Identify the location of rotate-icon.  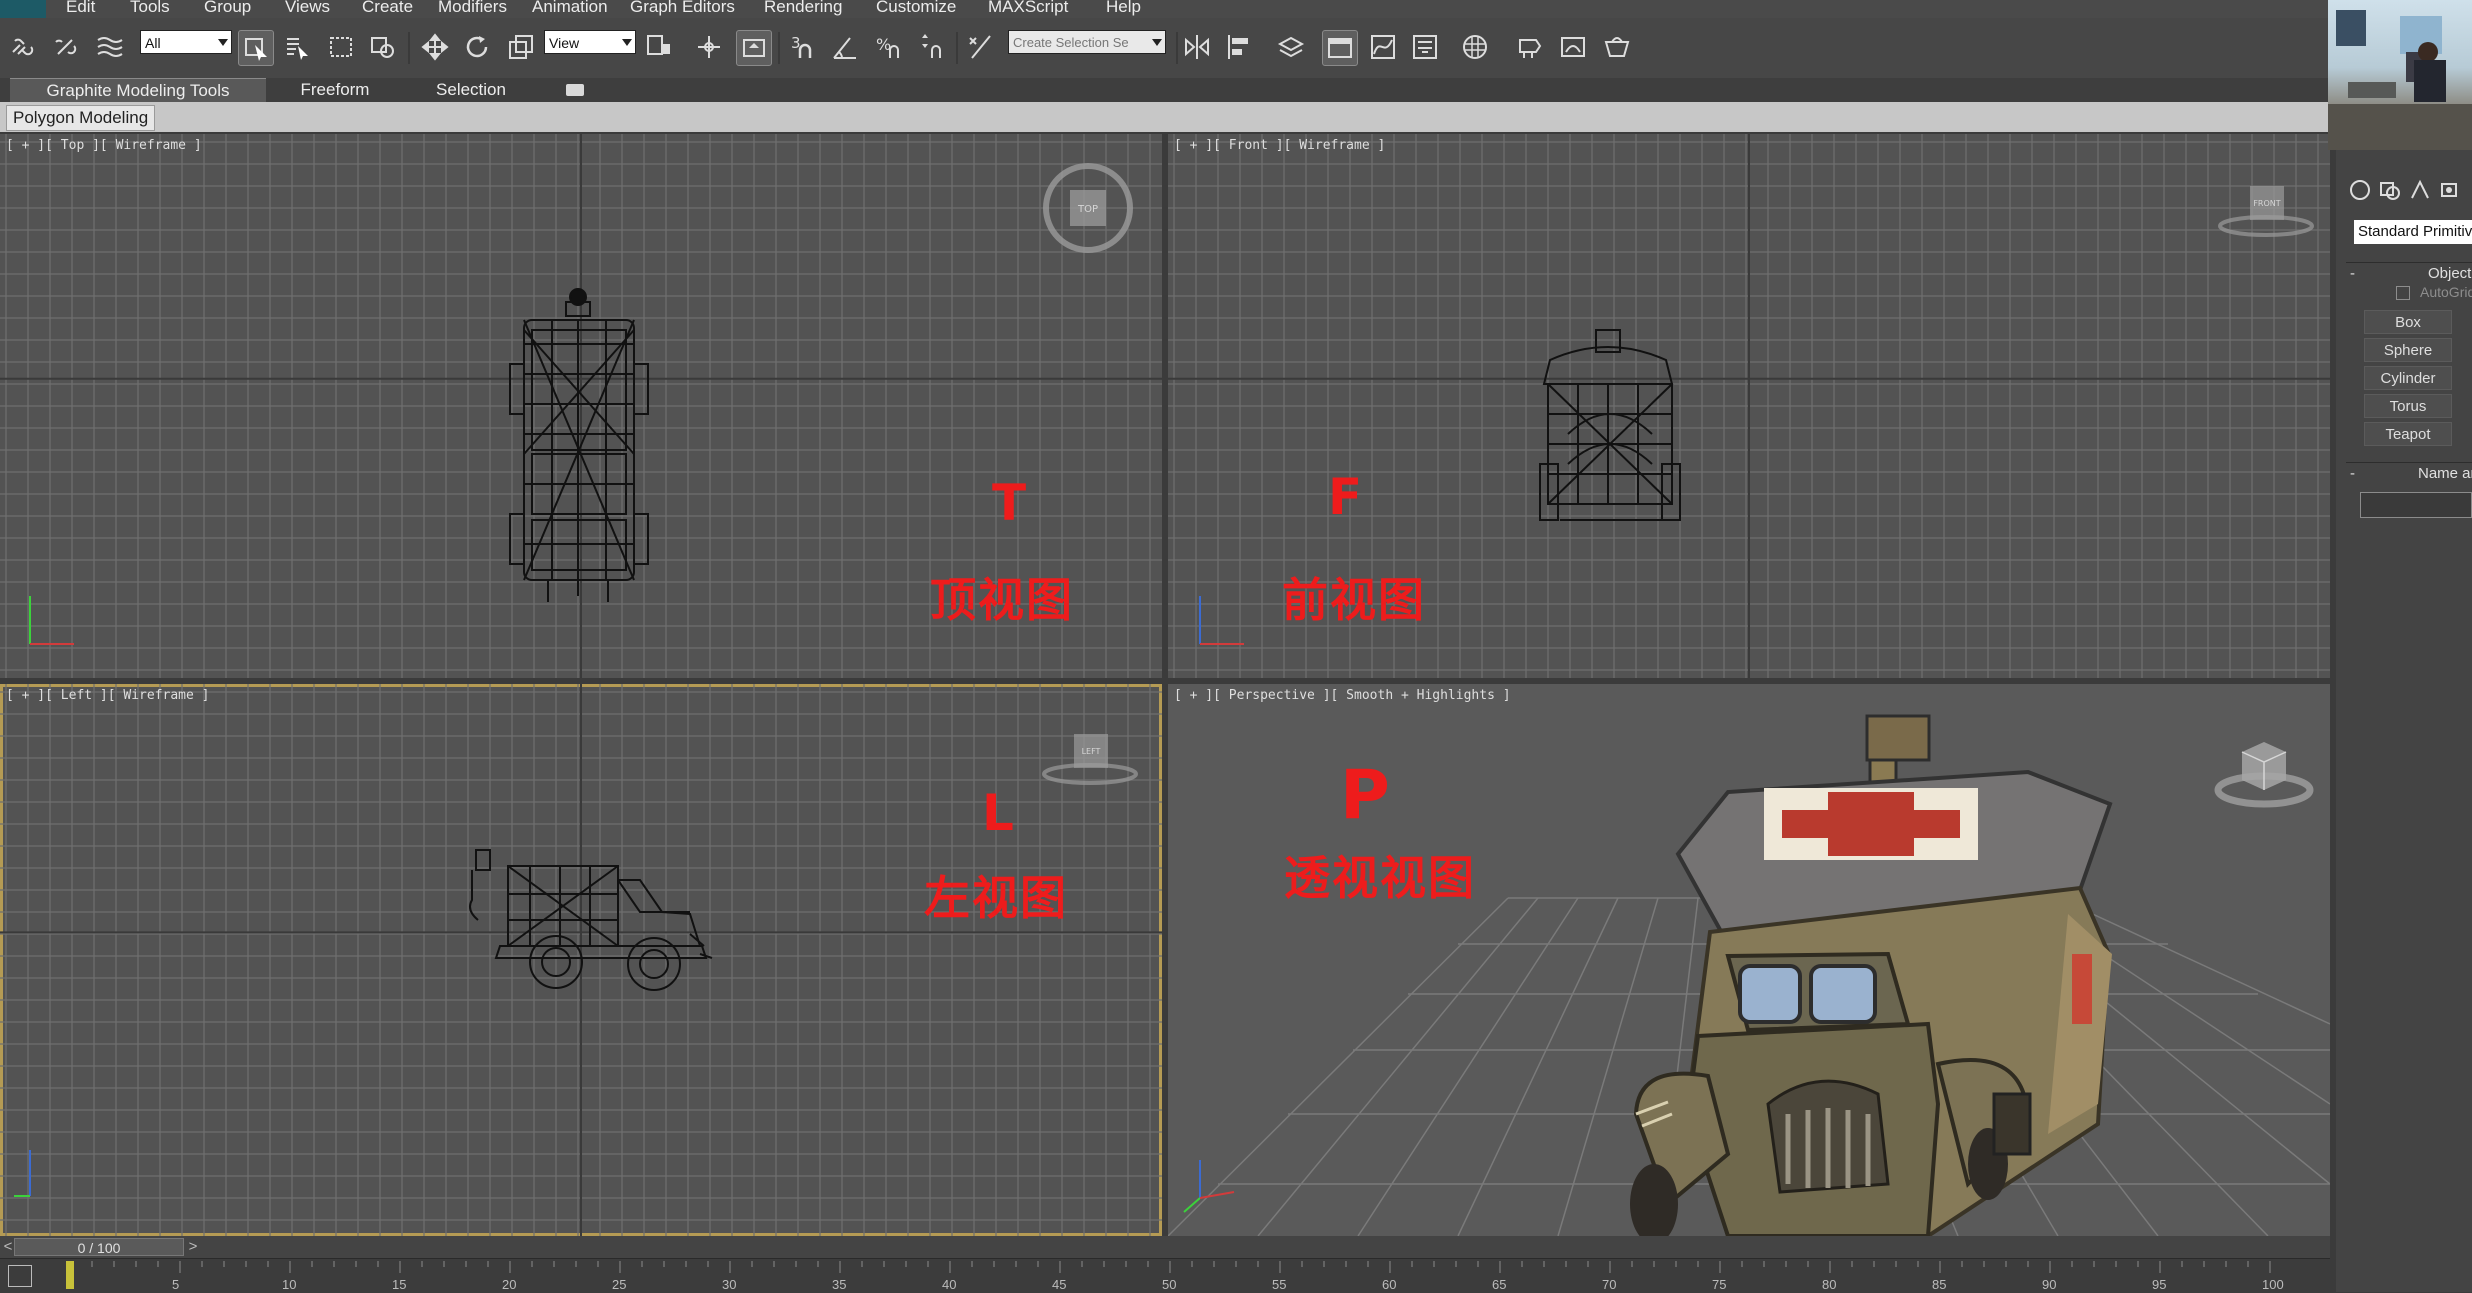
(477, 47).